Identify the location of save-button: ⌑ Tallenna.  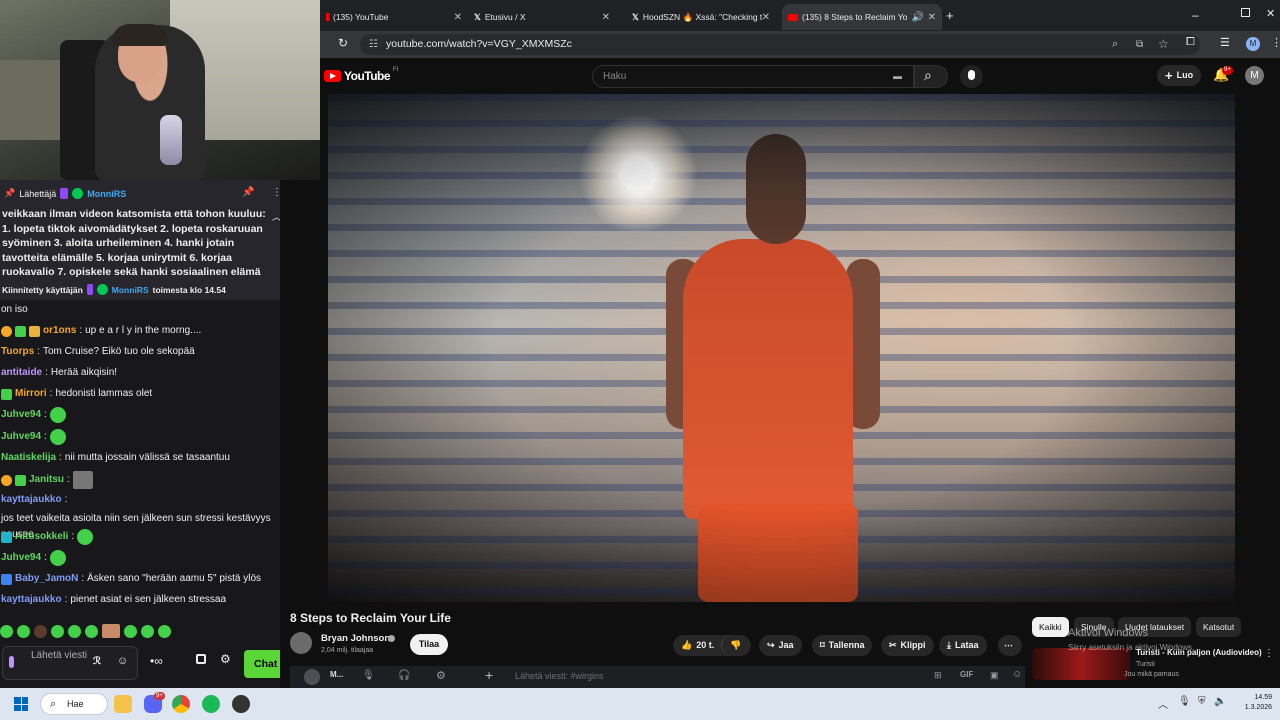
(842, 645).